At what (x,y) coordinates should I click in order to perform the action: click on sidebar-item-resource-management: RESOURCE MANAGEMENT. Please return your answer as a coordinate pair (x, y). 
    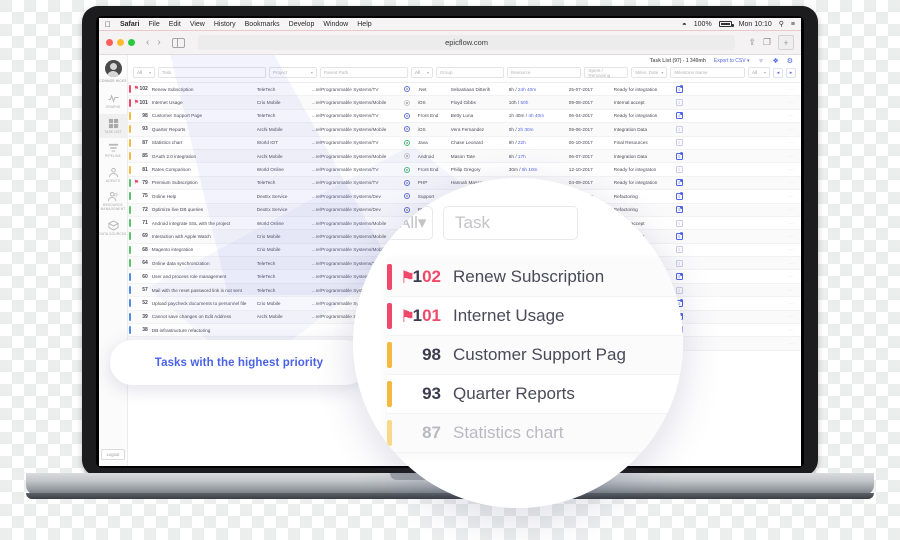
    Looking at the image, I should click on (113, 201).